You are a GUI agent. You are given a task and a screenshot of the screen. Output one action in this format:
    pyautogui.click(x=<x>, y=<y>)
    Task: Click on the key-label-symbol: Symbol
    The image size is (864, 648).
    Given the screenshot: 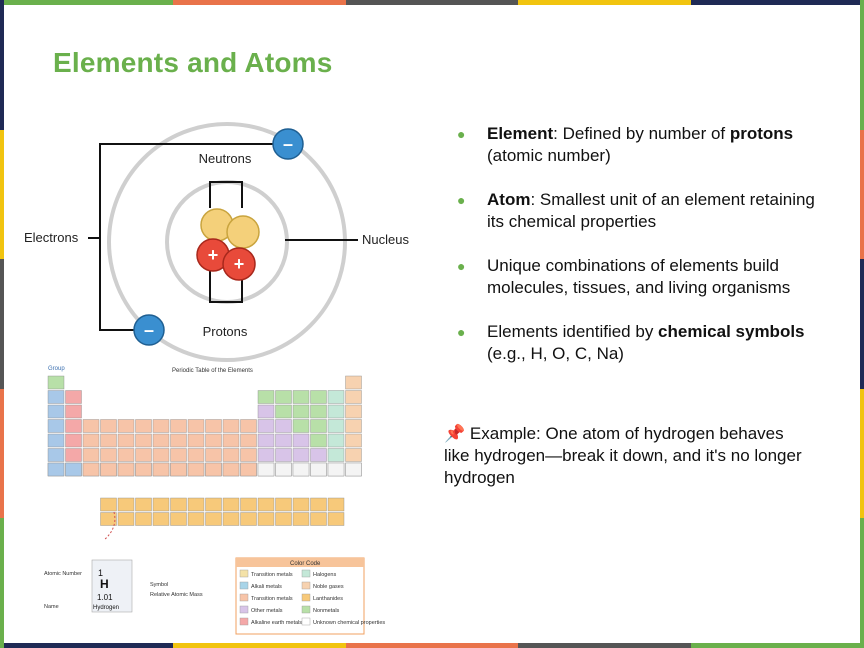 What is the action you would take?
    pyautogui.click(x=159, y=585)
    